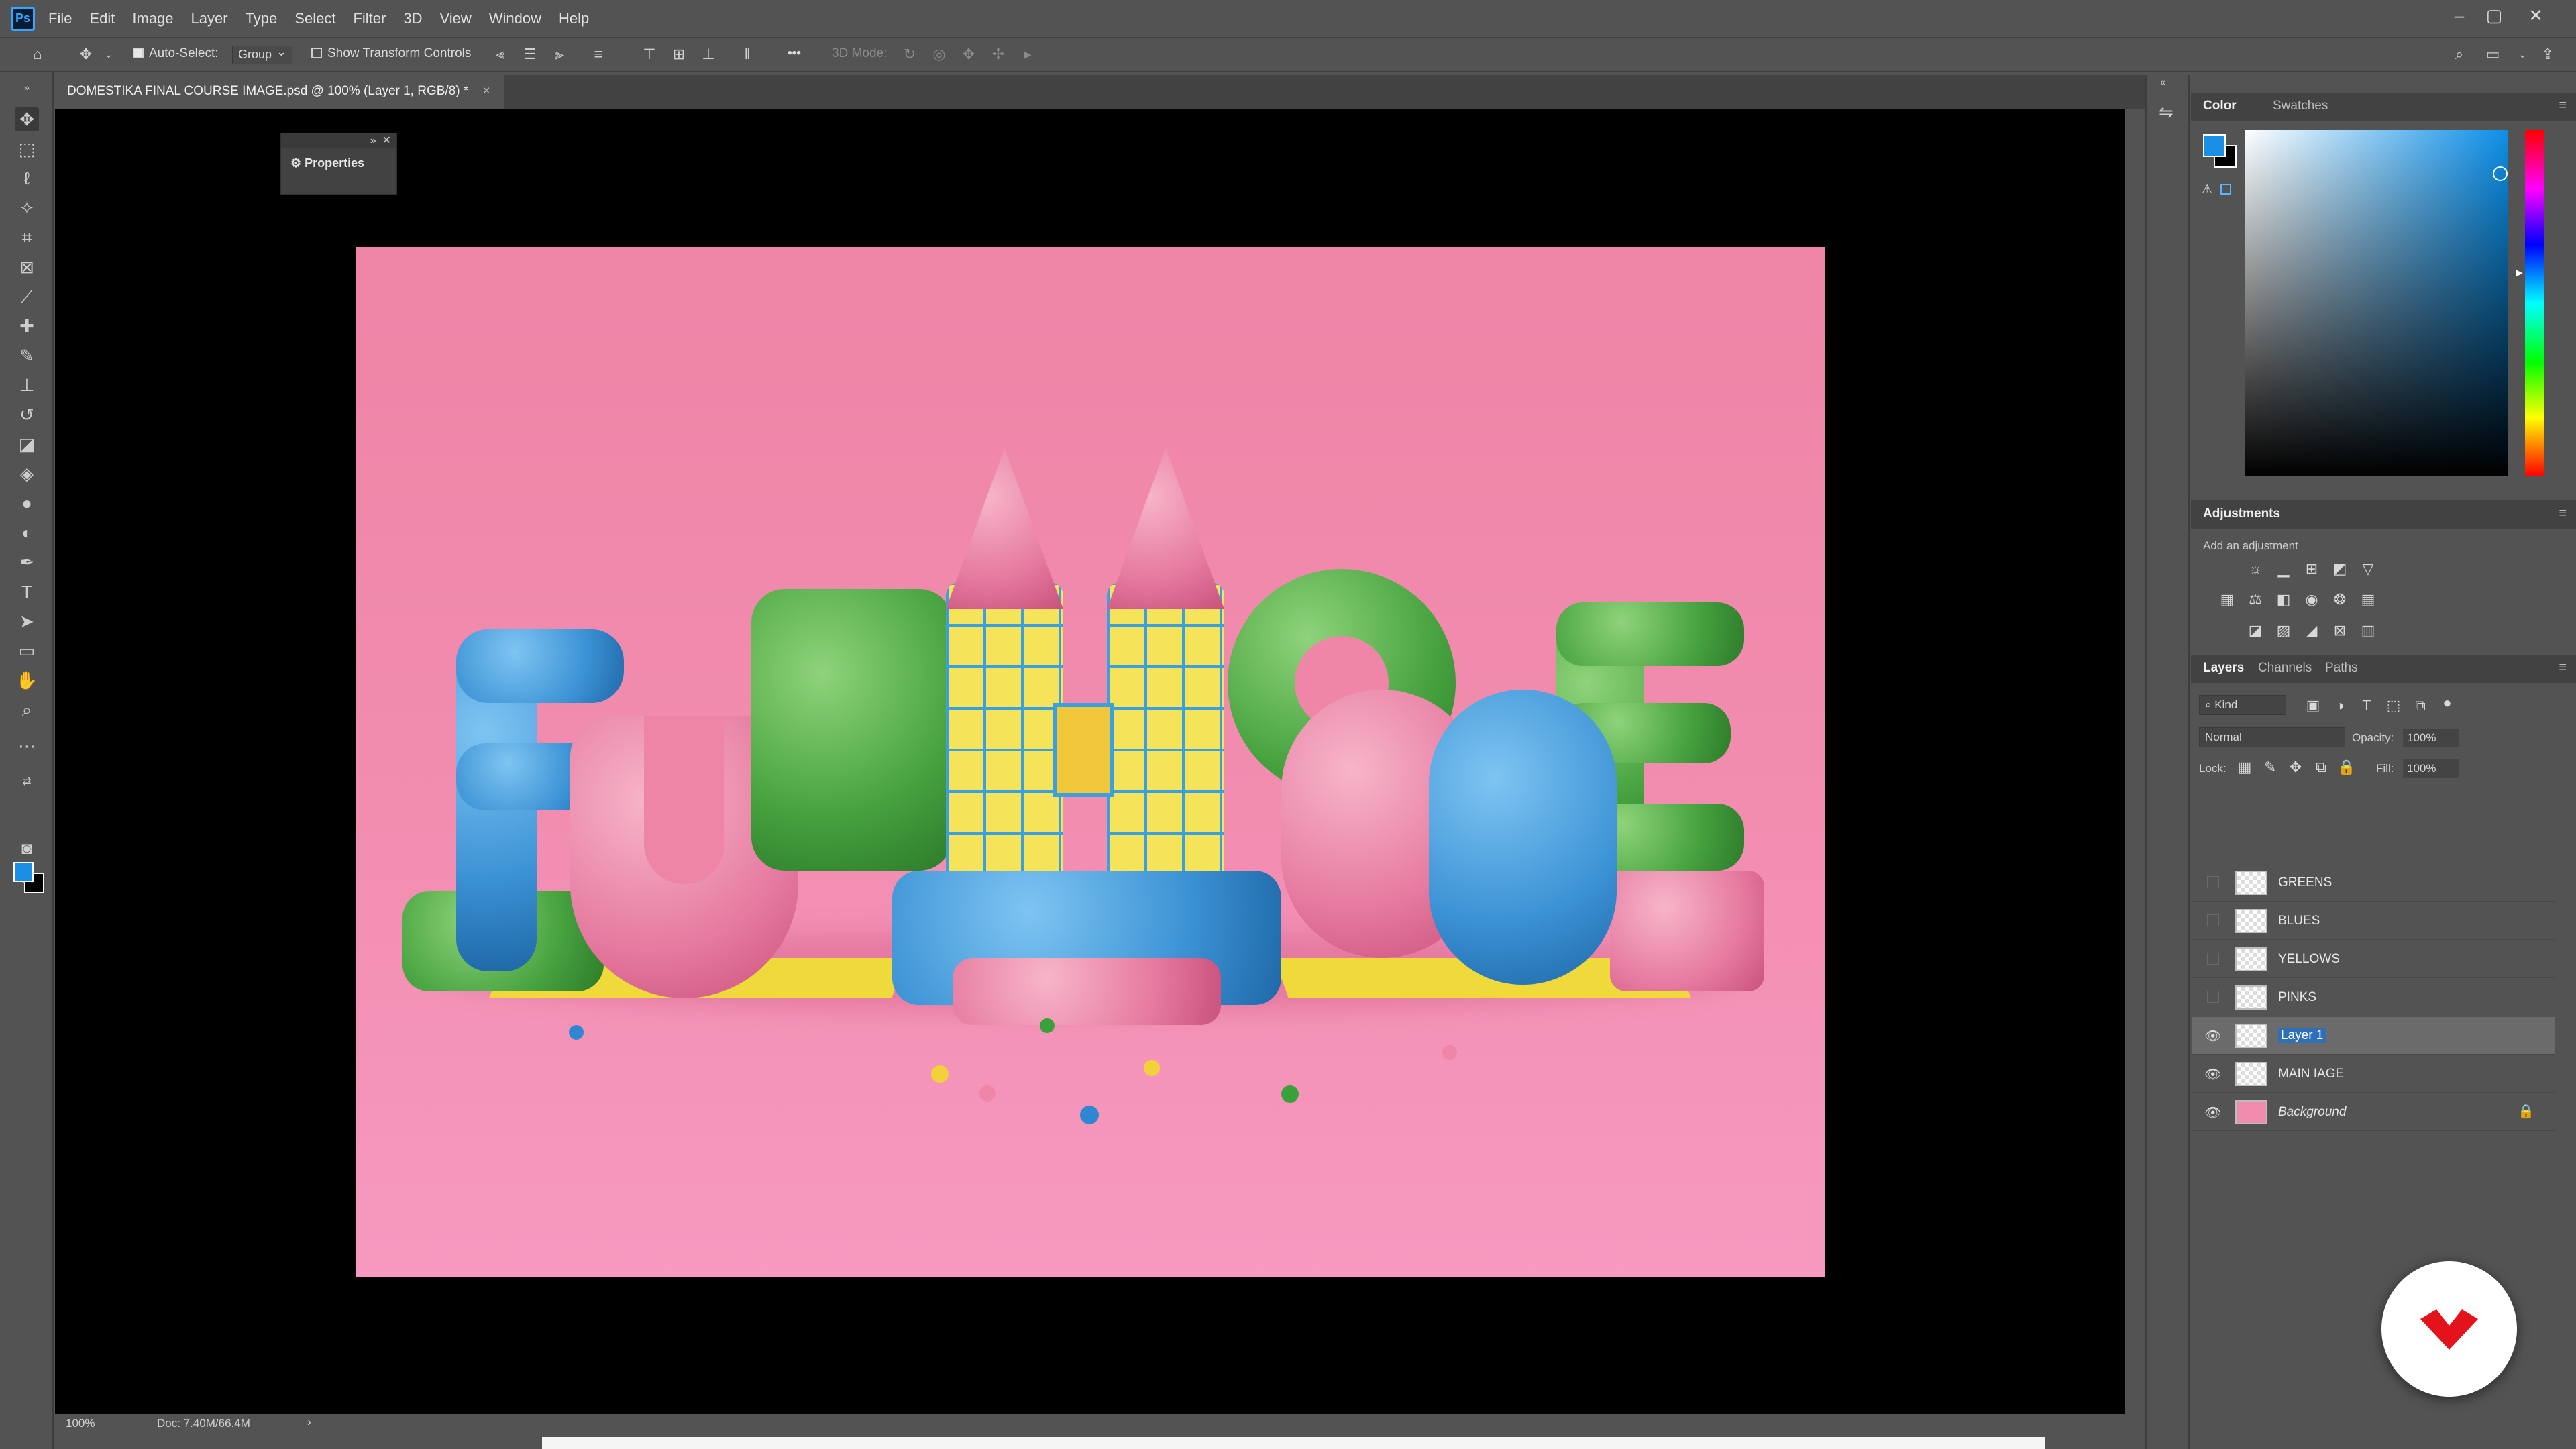  I want to click on home-icon: ⌂, so click(38, 54).